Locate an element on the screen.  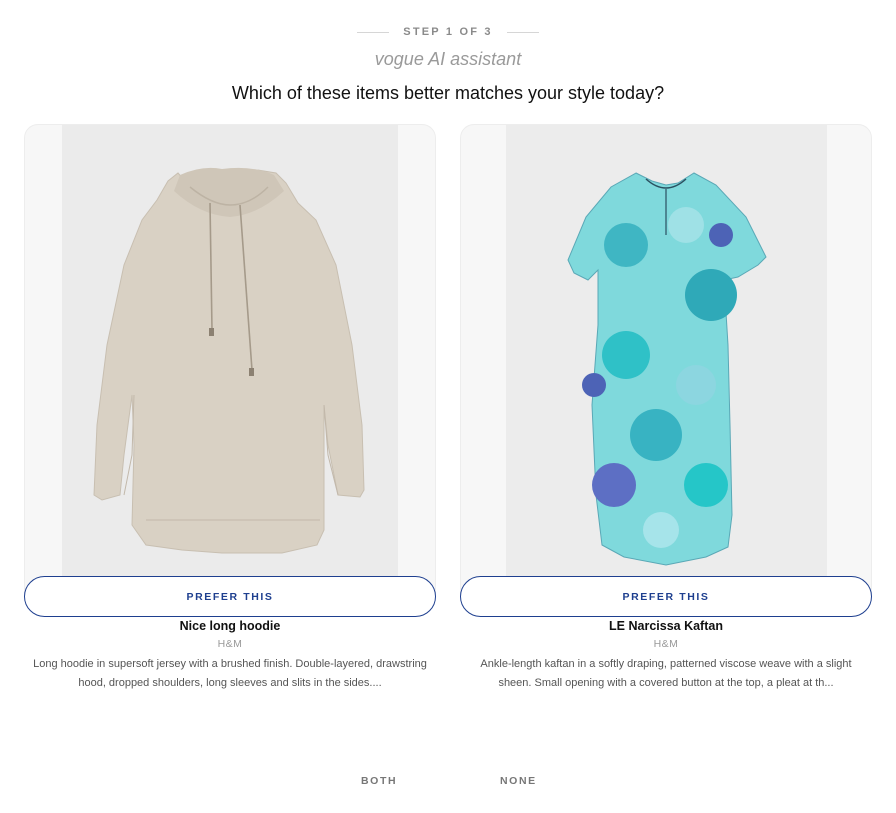
item-name: LE Narcissa Kaftan is located at coordinates (666, 626).